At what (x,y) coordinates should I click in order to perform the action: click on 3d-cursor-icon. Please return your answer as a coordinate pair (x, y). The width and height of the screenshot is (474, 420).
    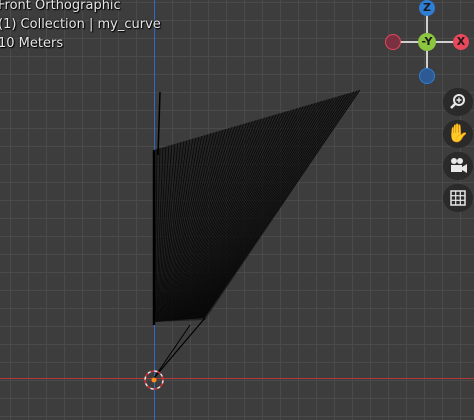
    Looking at the image, I should click on (154, 380).